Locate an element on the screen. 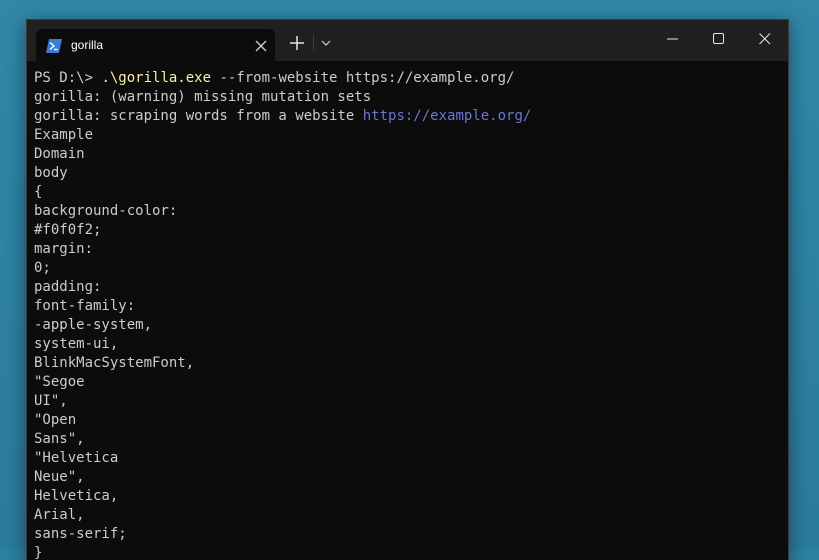  tab-gorilla: gorilla is located at coordinates (155, 45).